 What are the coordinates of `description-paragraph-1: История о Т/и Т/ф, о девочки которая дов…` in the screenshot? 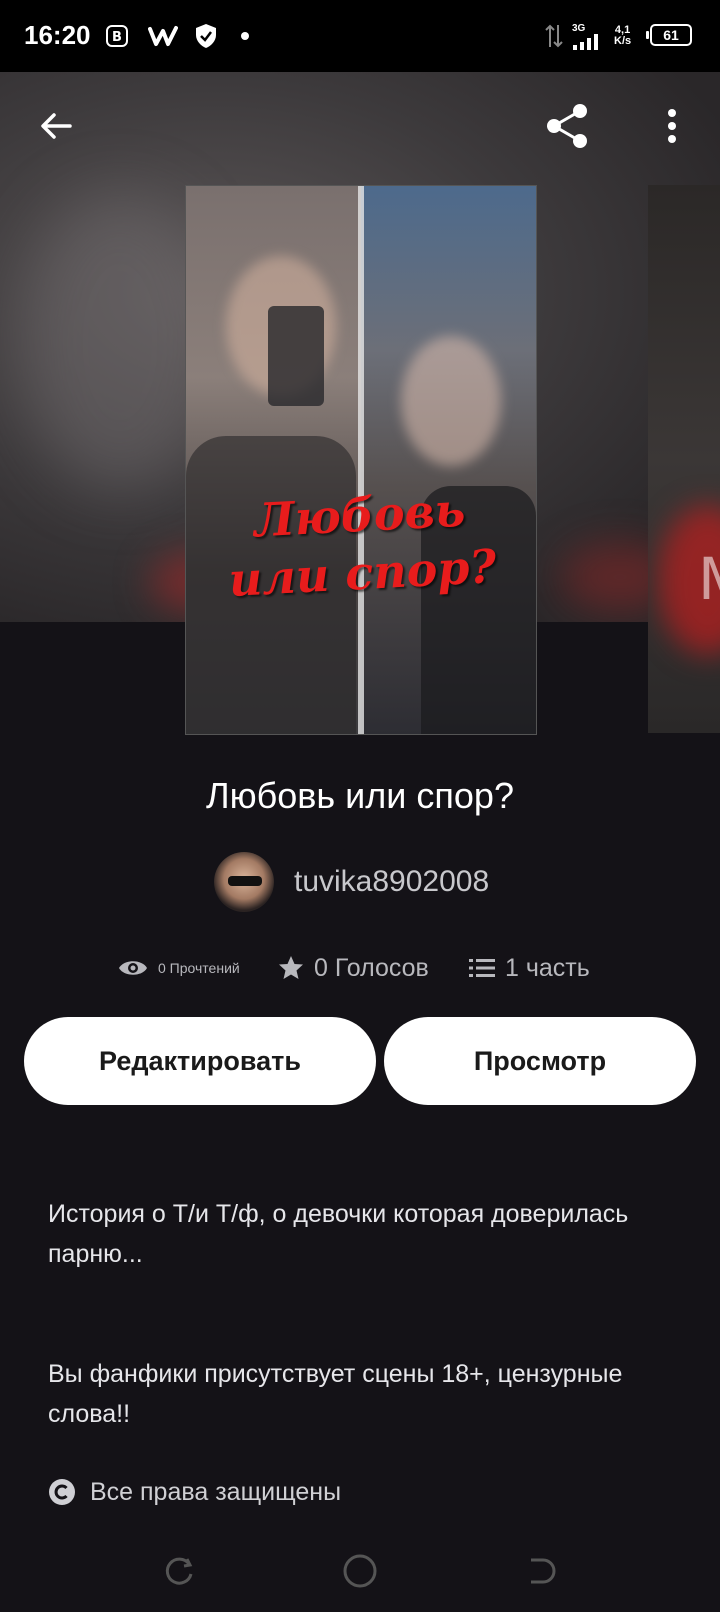 It's located at (338, 1234).